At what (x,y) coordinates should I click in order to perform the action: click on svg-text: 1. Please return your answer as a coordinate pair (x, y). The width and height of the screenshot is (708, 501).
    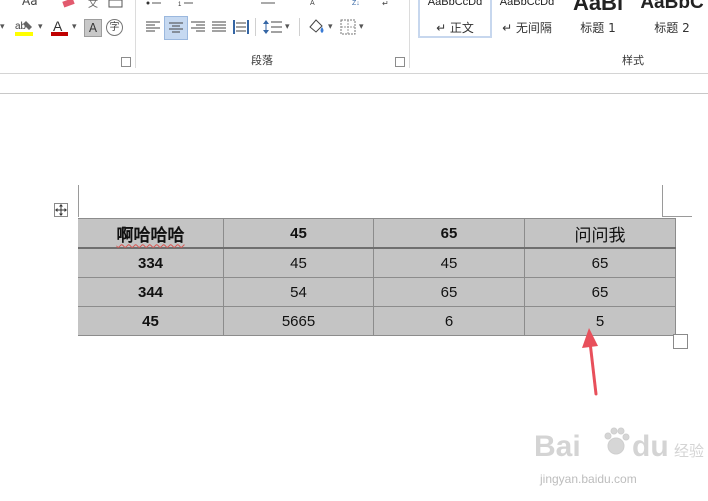
    Looking at the image, I should click on (180, 5).